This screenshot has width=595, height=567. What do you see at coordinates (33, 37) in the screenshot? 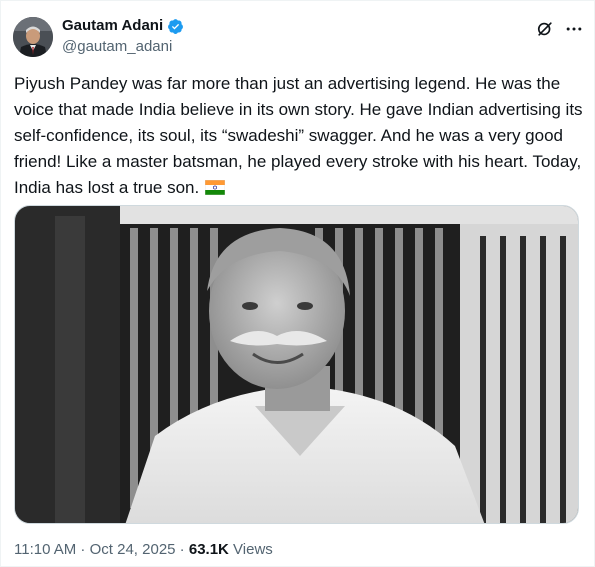
I see `avatar` at bounding box center [33, 37].